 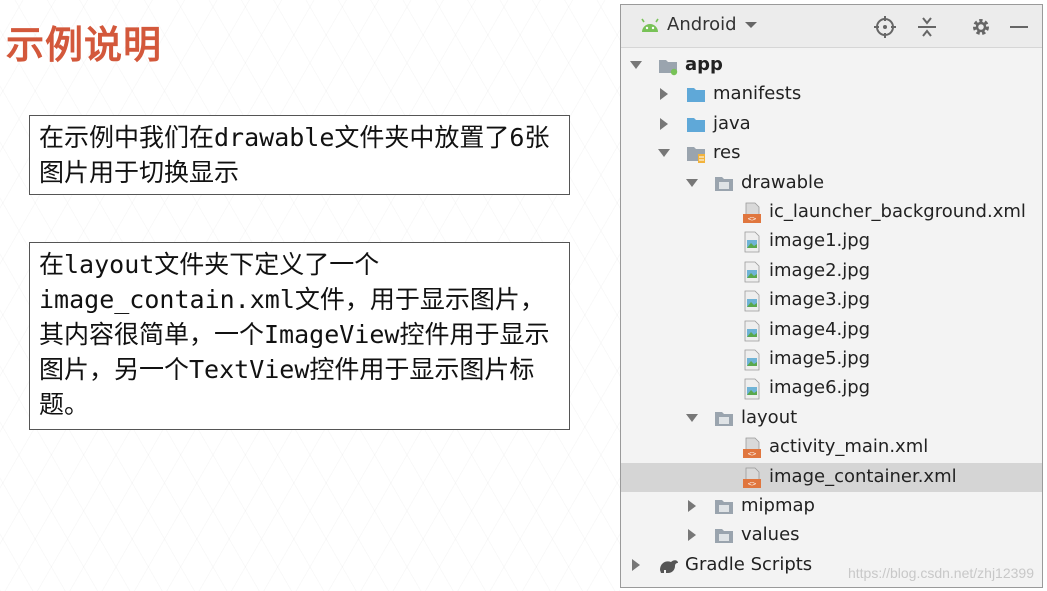 I want to click on tree-item-label: image_container.xml, so click(x=863, y=476).